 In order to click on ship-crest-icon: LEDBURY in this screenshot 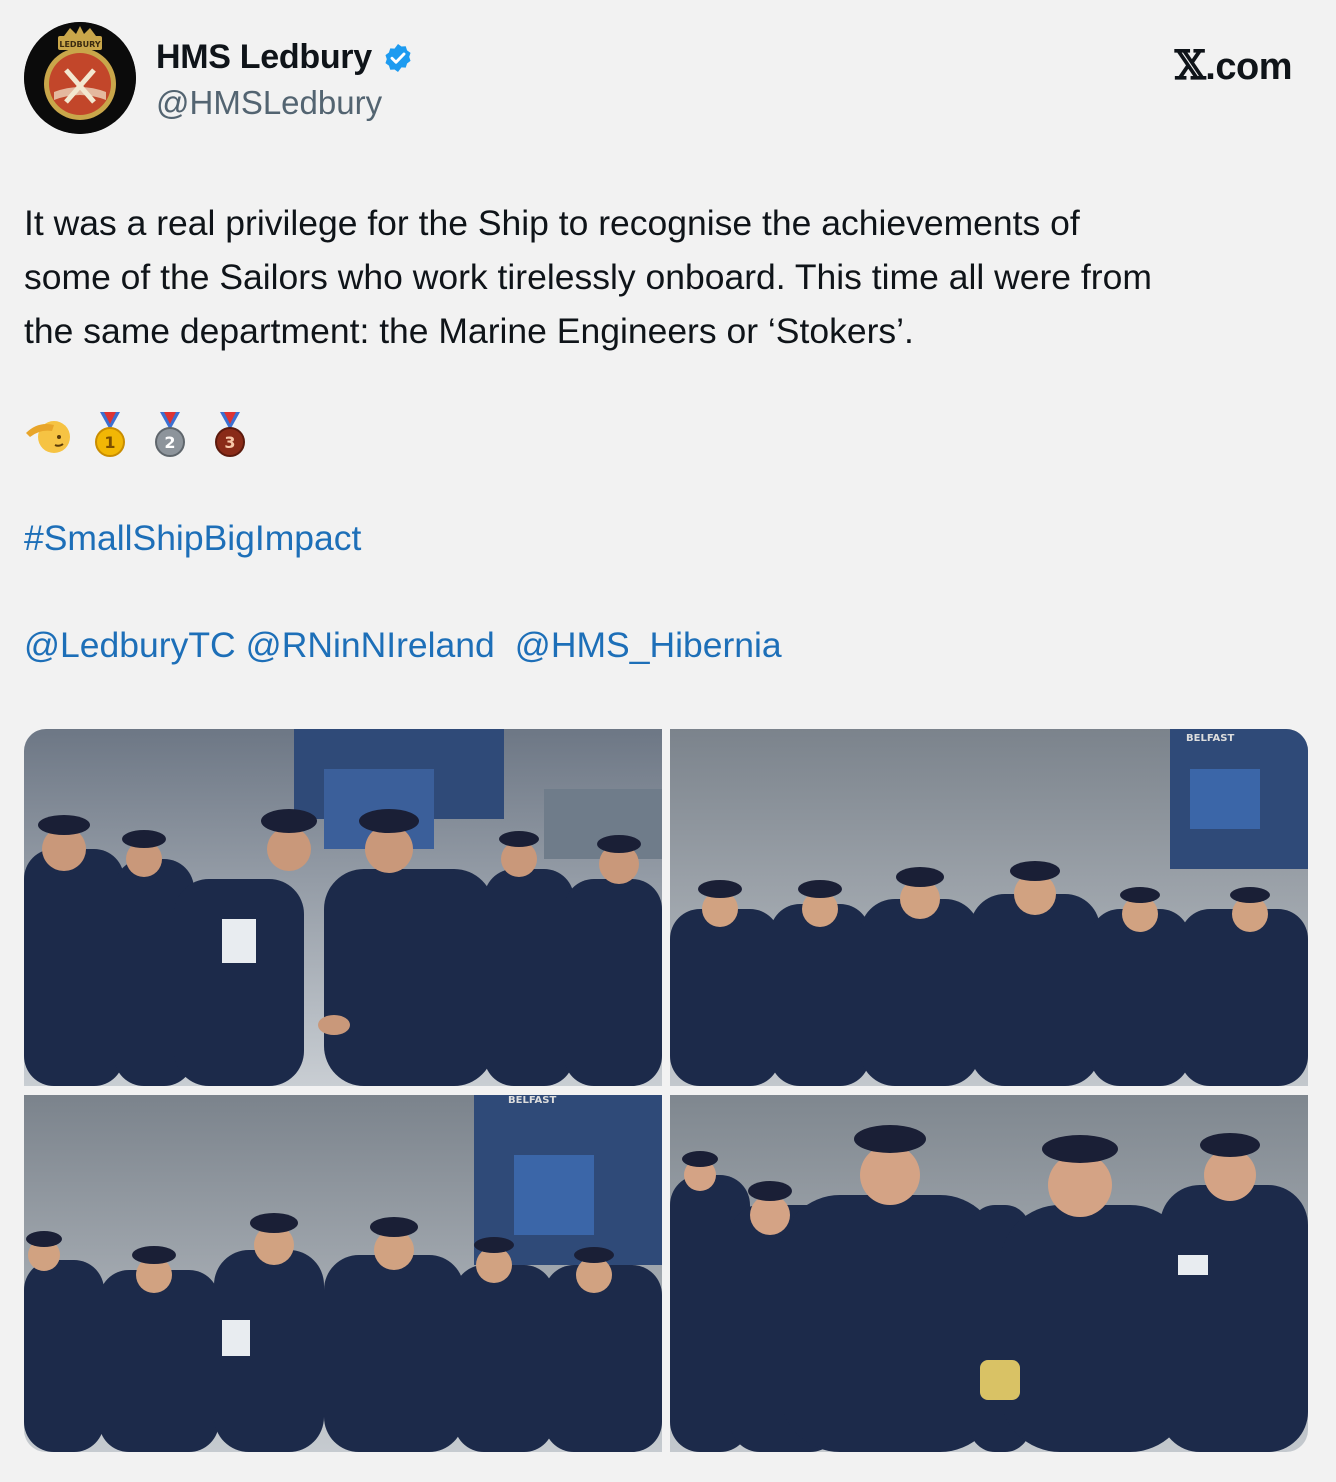, I will do `click(80, 78)`.